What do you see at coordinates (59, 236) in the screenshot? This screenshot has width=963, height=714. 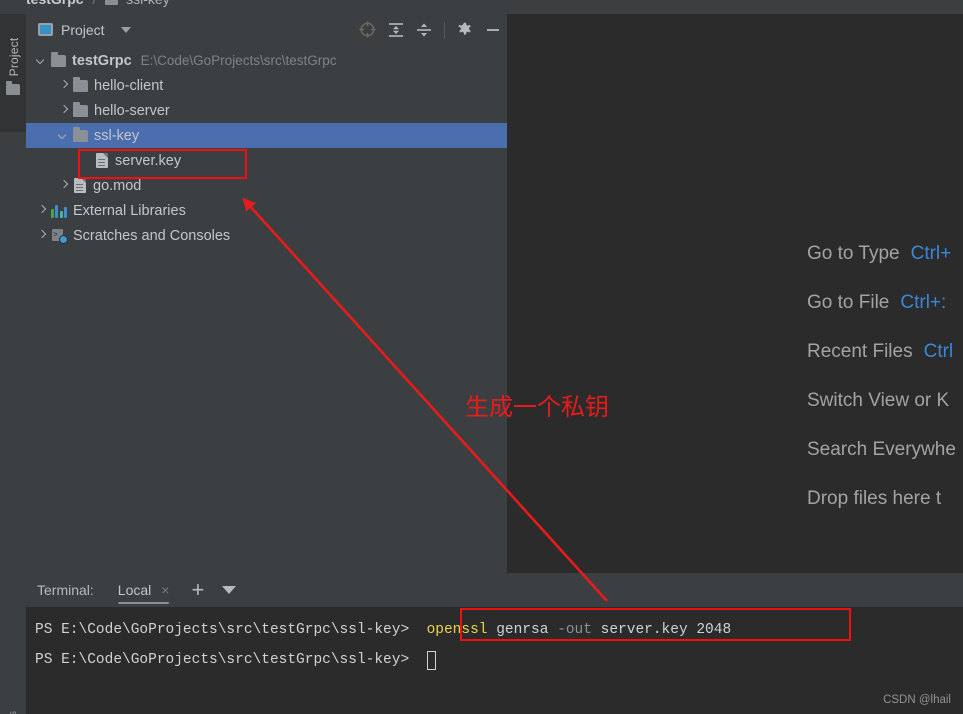 I see `scratches-icon: >` at bounding box center [59, 236].